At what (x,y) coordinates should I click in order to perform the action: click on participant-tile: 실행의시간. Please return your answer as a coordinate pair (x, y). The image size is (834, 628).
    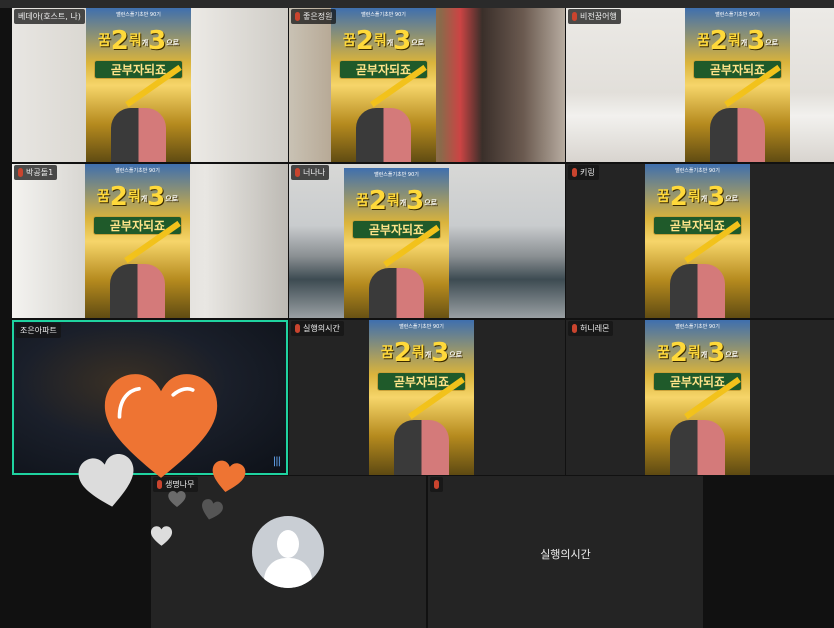
    Looking at the image, I should click on (565, 552).